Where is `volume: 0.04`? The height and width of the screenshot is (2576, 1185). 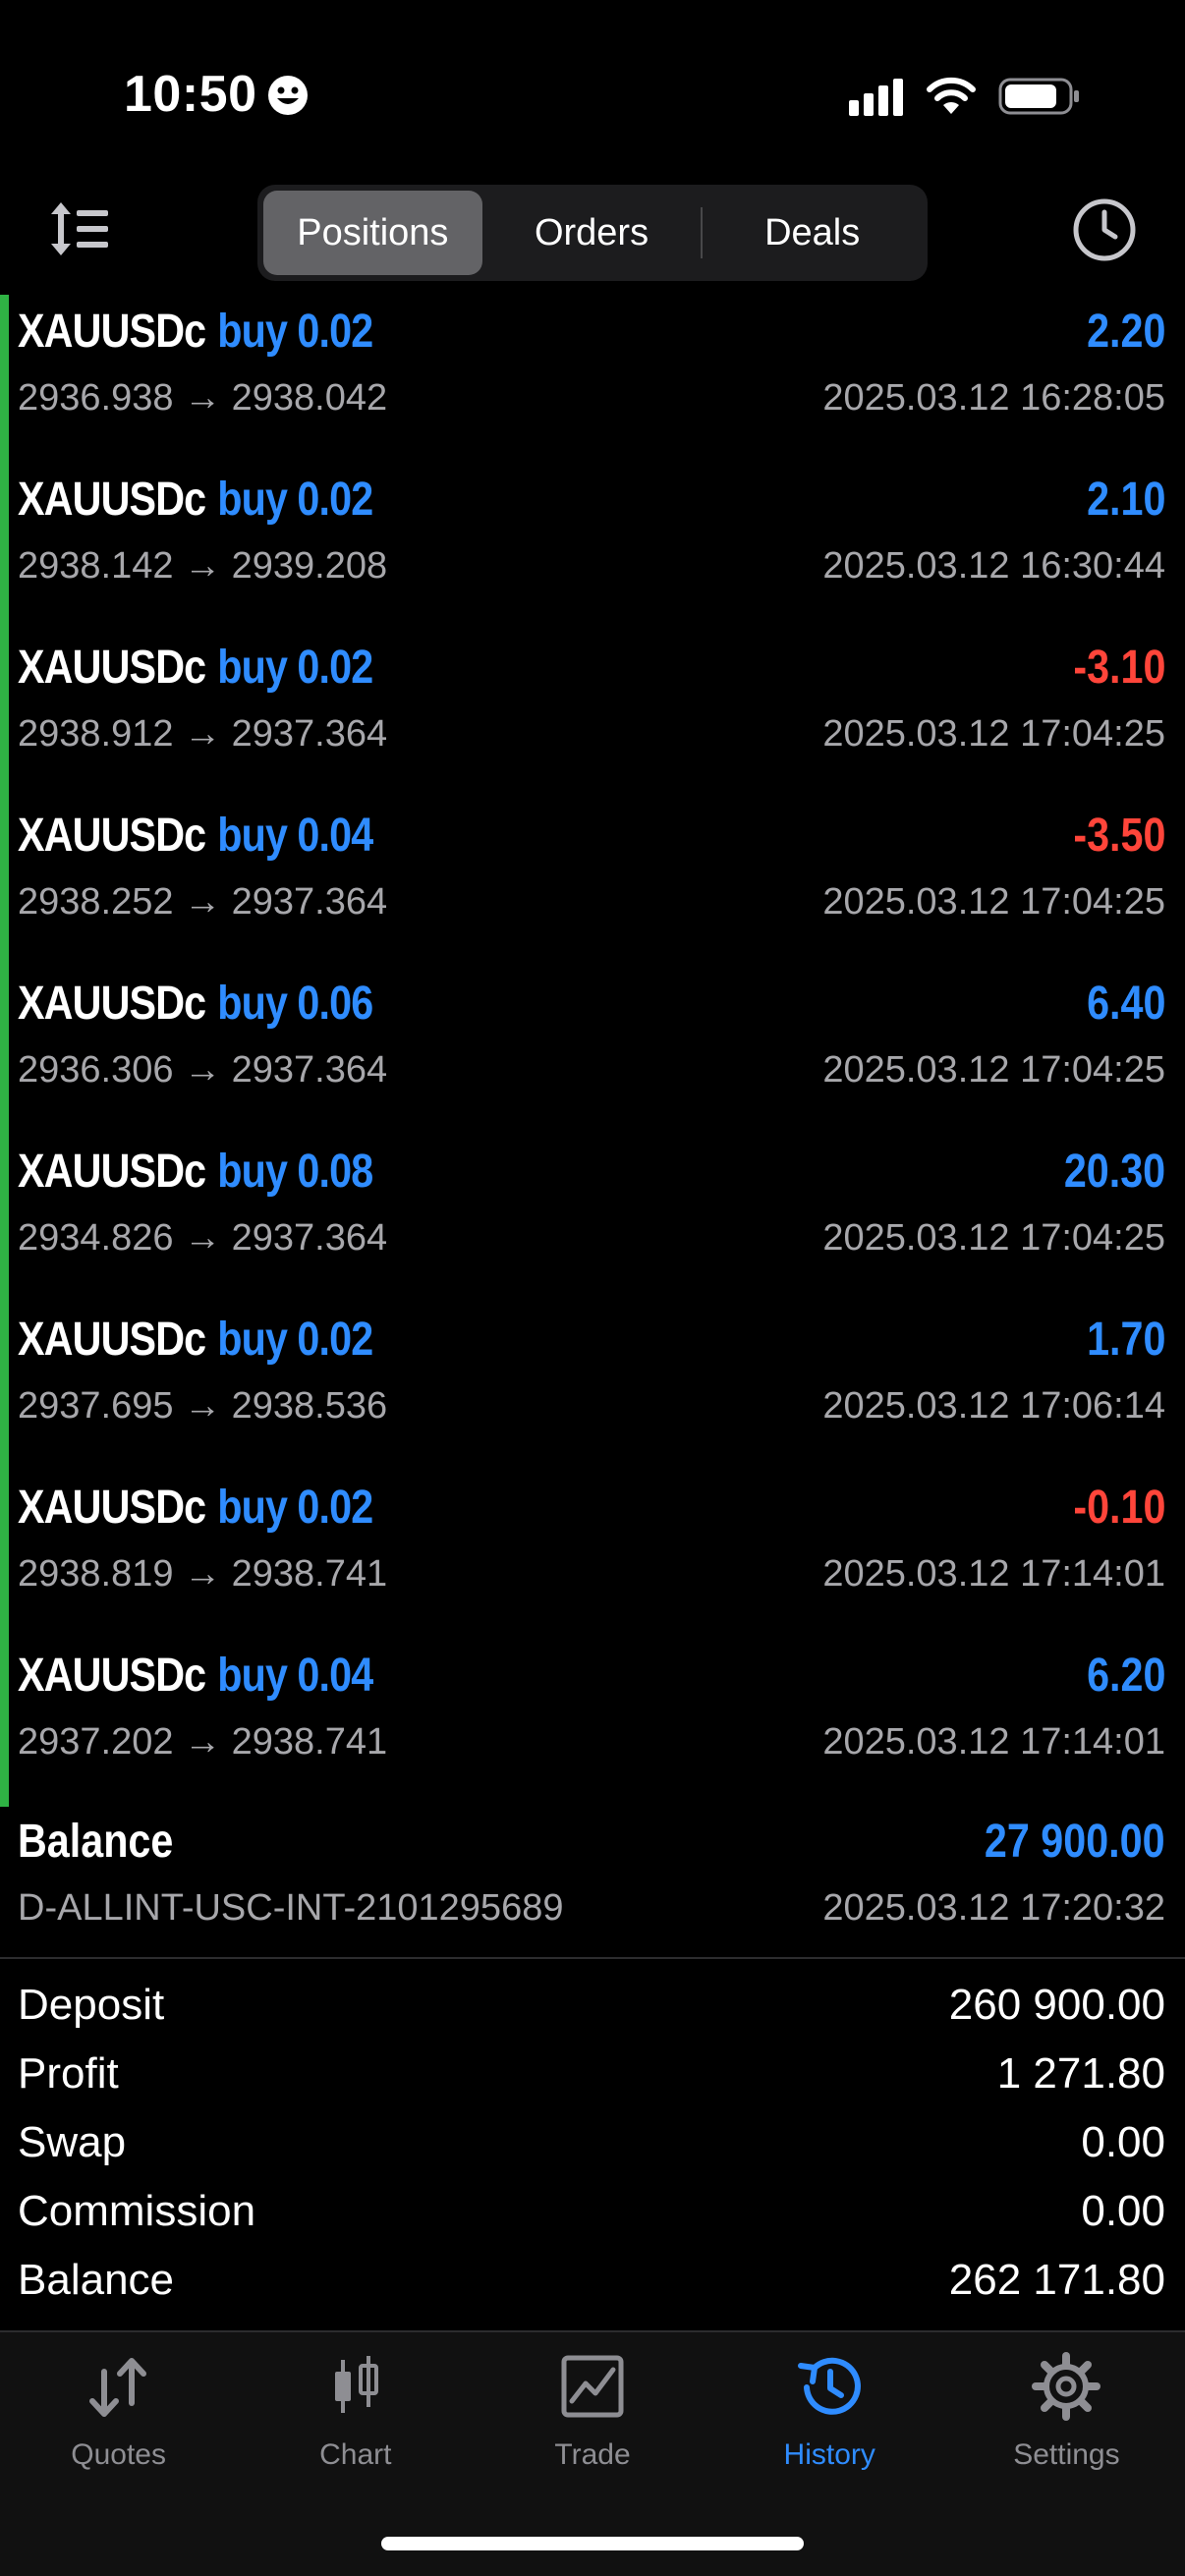 volume: 0.04 is located at coordinates (335, 1676).